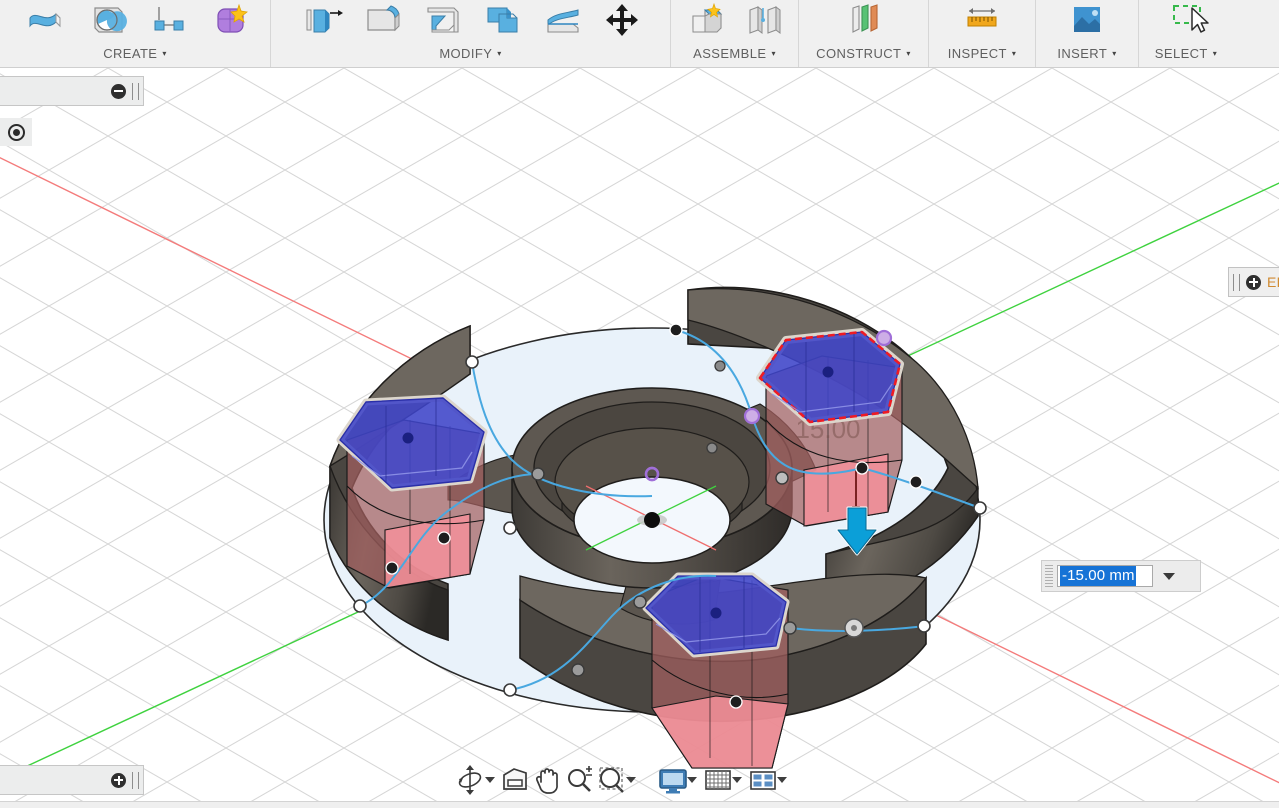 The image size is (1279, 808). I want to click on measure-icon, so click(982, 20).